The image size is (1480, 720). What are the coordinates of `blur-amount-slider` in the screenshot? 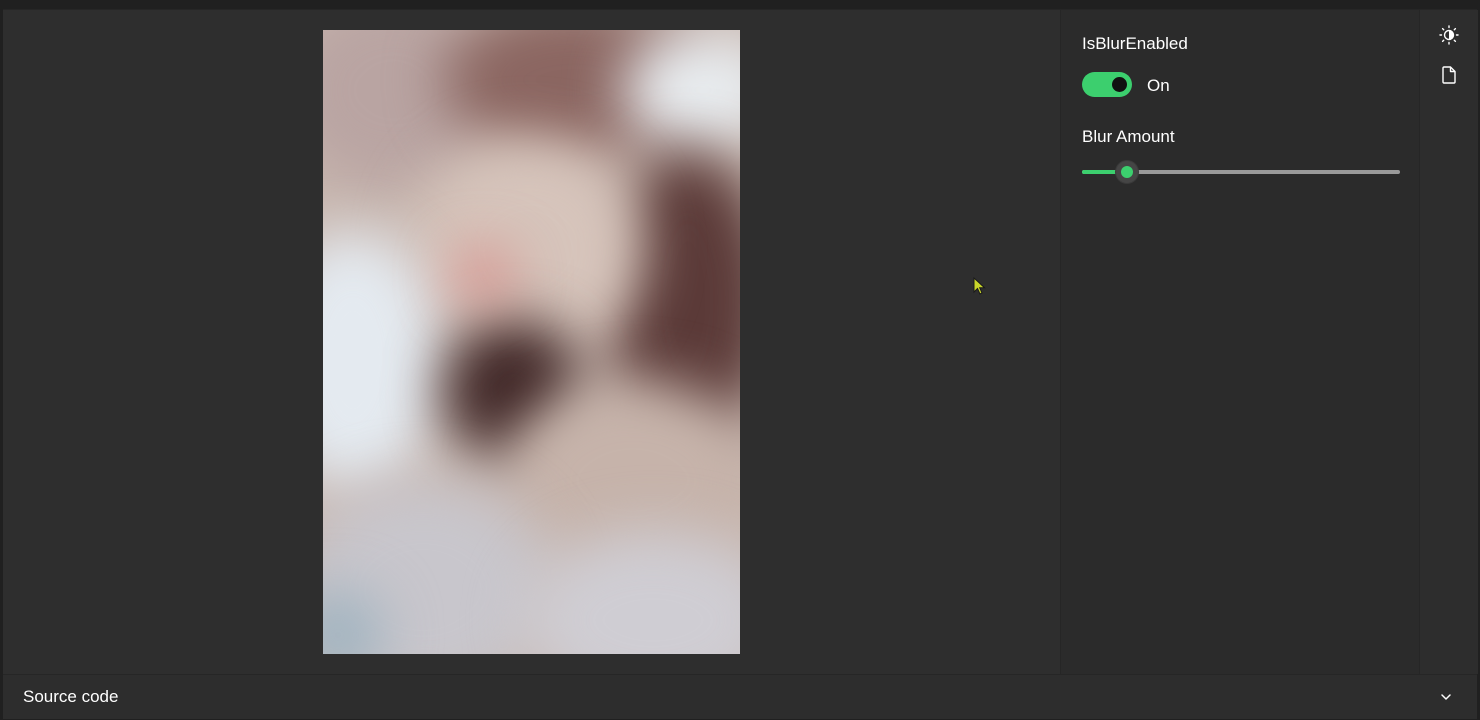 It's located at (1241, 172).